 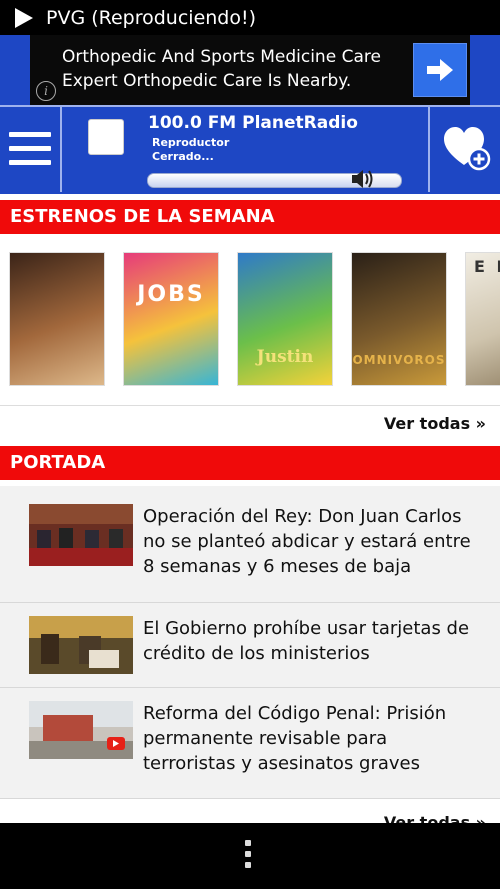 What do you see at coordinates (106, 137) in the screenshot?
I see `stop-button` at bounding box center [106, 137].